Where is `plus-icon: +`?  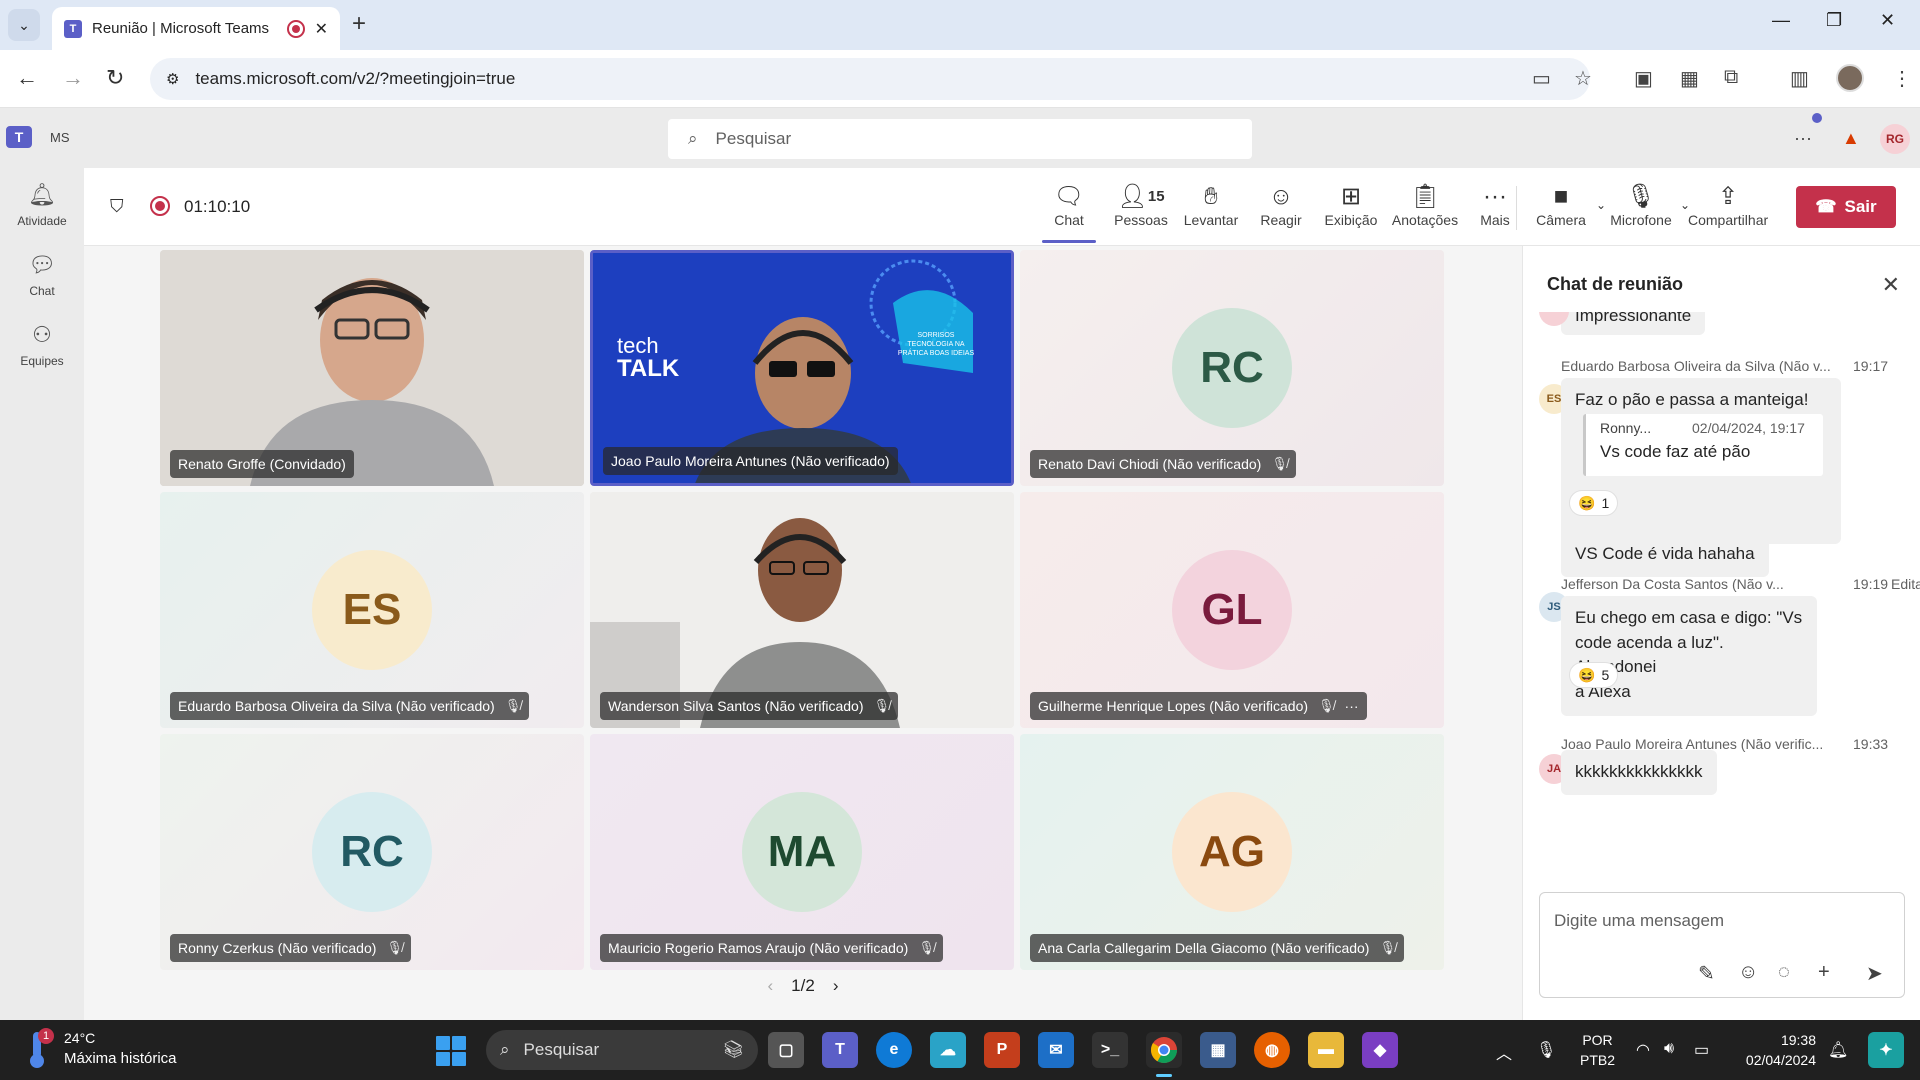 plus-icon: + is located at coordinates (1824, 972).